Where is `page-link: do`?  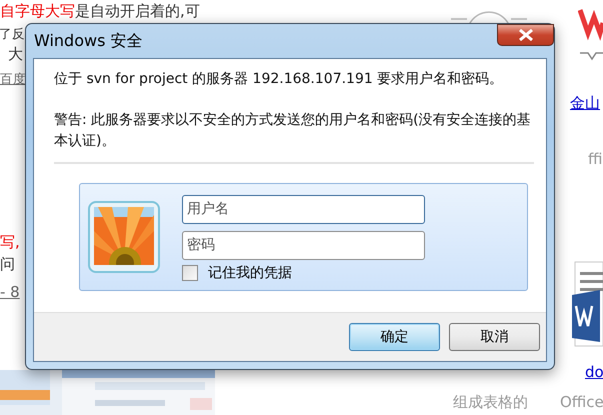
page-link: do is located at coordinates (594, 372).